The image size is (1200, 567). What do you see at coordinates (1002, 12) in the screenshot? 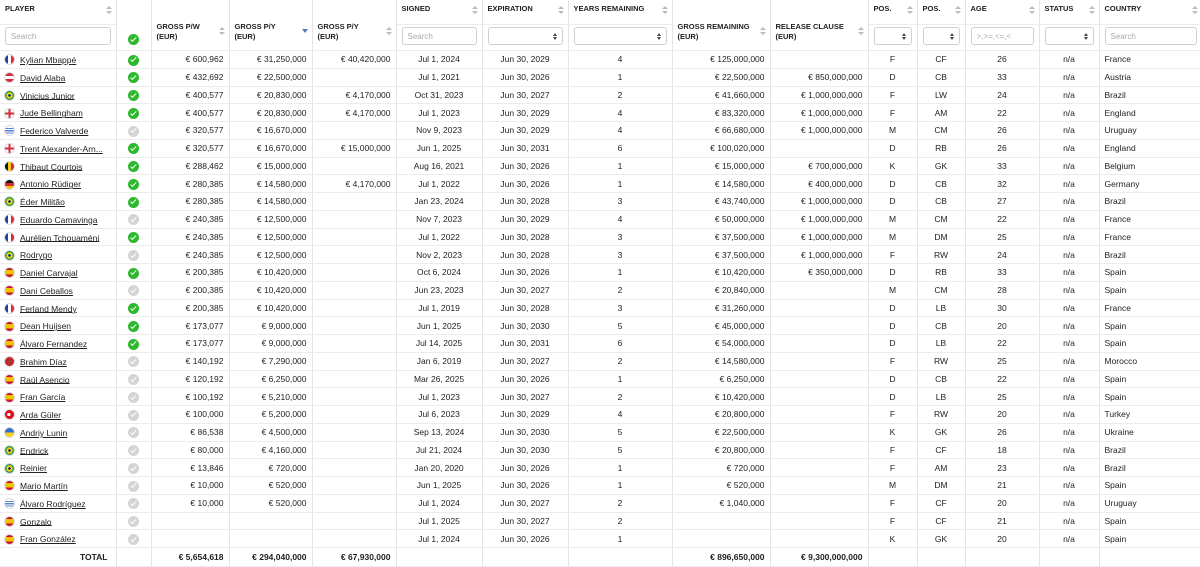
I see `col-header-age: AGE` at bounding box center [1002, 12].